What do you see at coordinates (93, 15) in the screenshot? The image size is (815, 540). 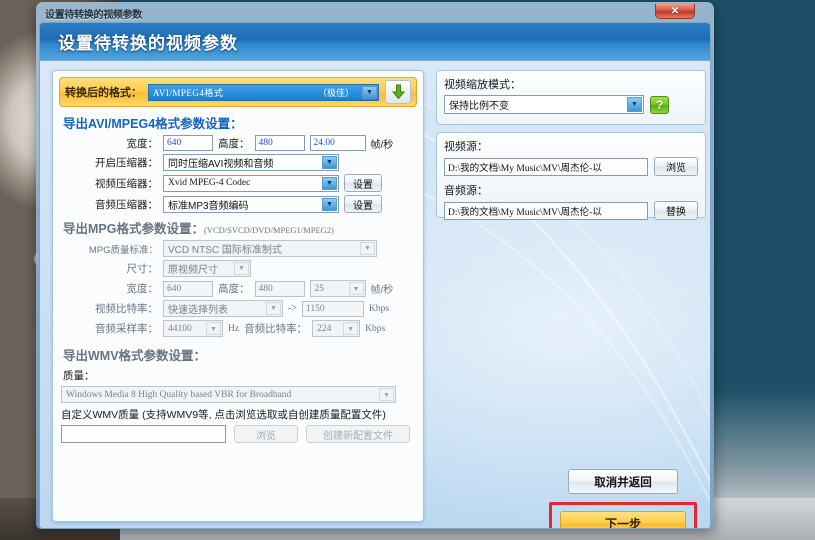 I see `window-title: 设置待转换的视频参数` at bounding box center [93, 15].